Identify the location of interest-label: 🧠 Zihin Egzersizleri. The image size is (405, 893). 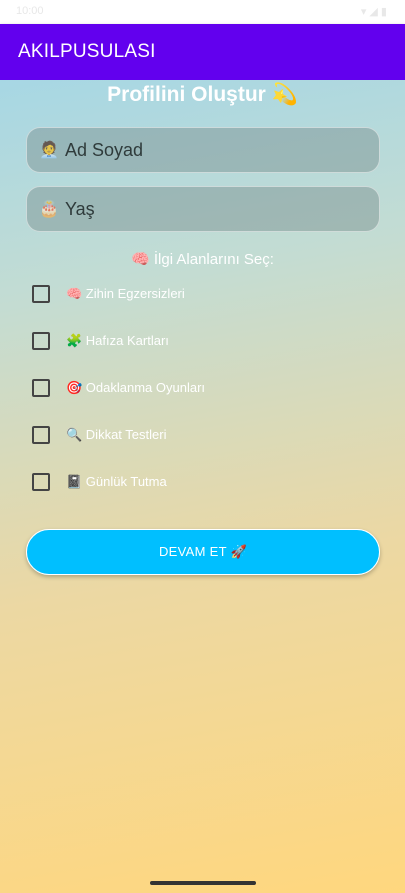
(125, 293).